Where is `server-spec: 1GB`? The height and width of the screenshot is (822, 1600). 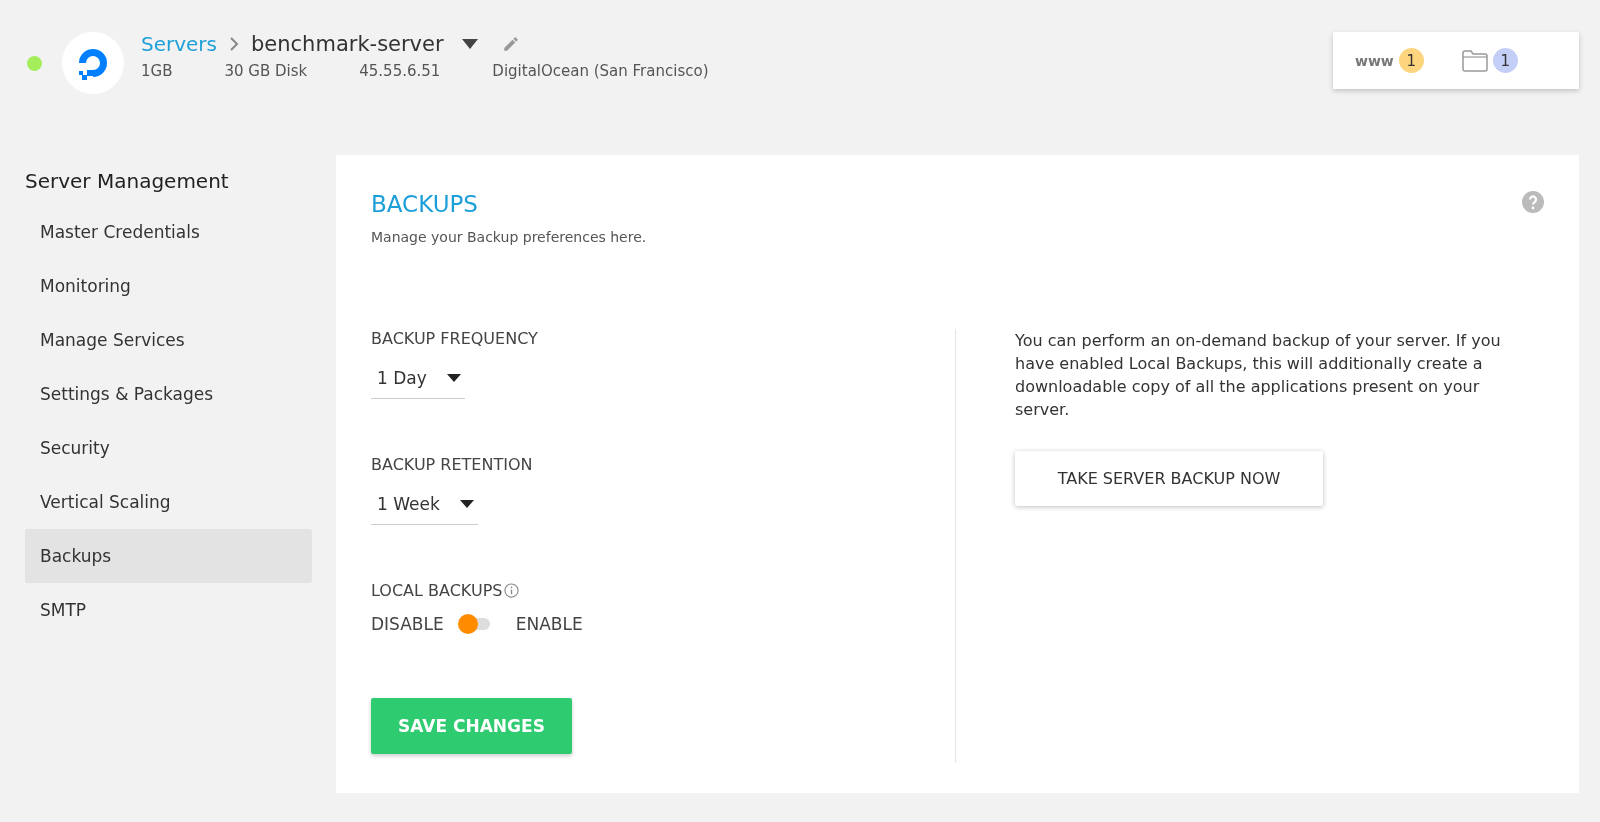
server-spec: 1GB is located at coordinates (157, 71).